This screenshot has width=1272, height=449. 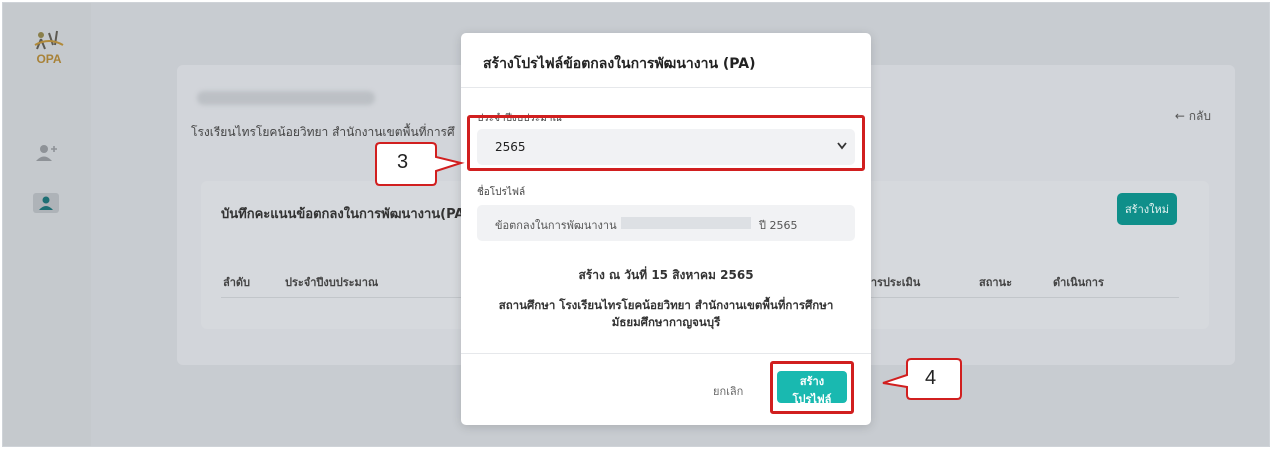 I want to click on opa-logo: OPA, so click(x=49, y=48).